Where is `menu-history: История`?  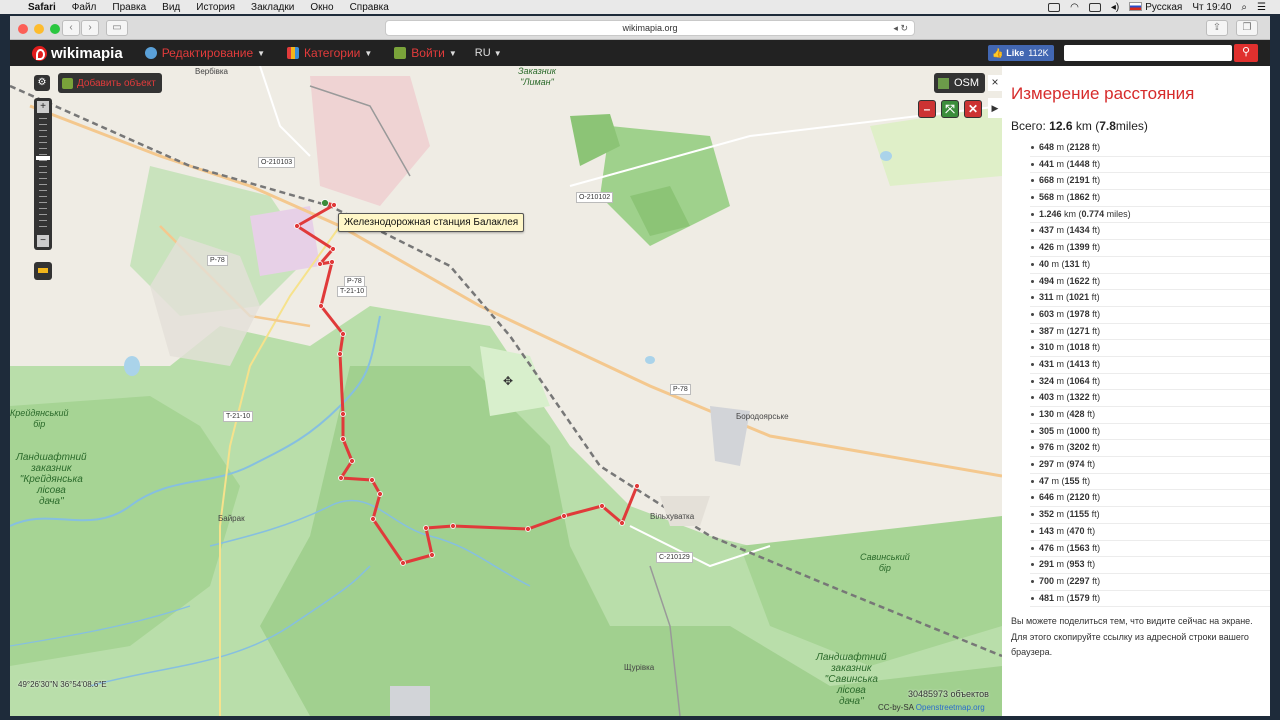 menu-history: История is located at coordinates (215, 7).